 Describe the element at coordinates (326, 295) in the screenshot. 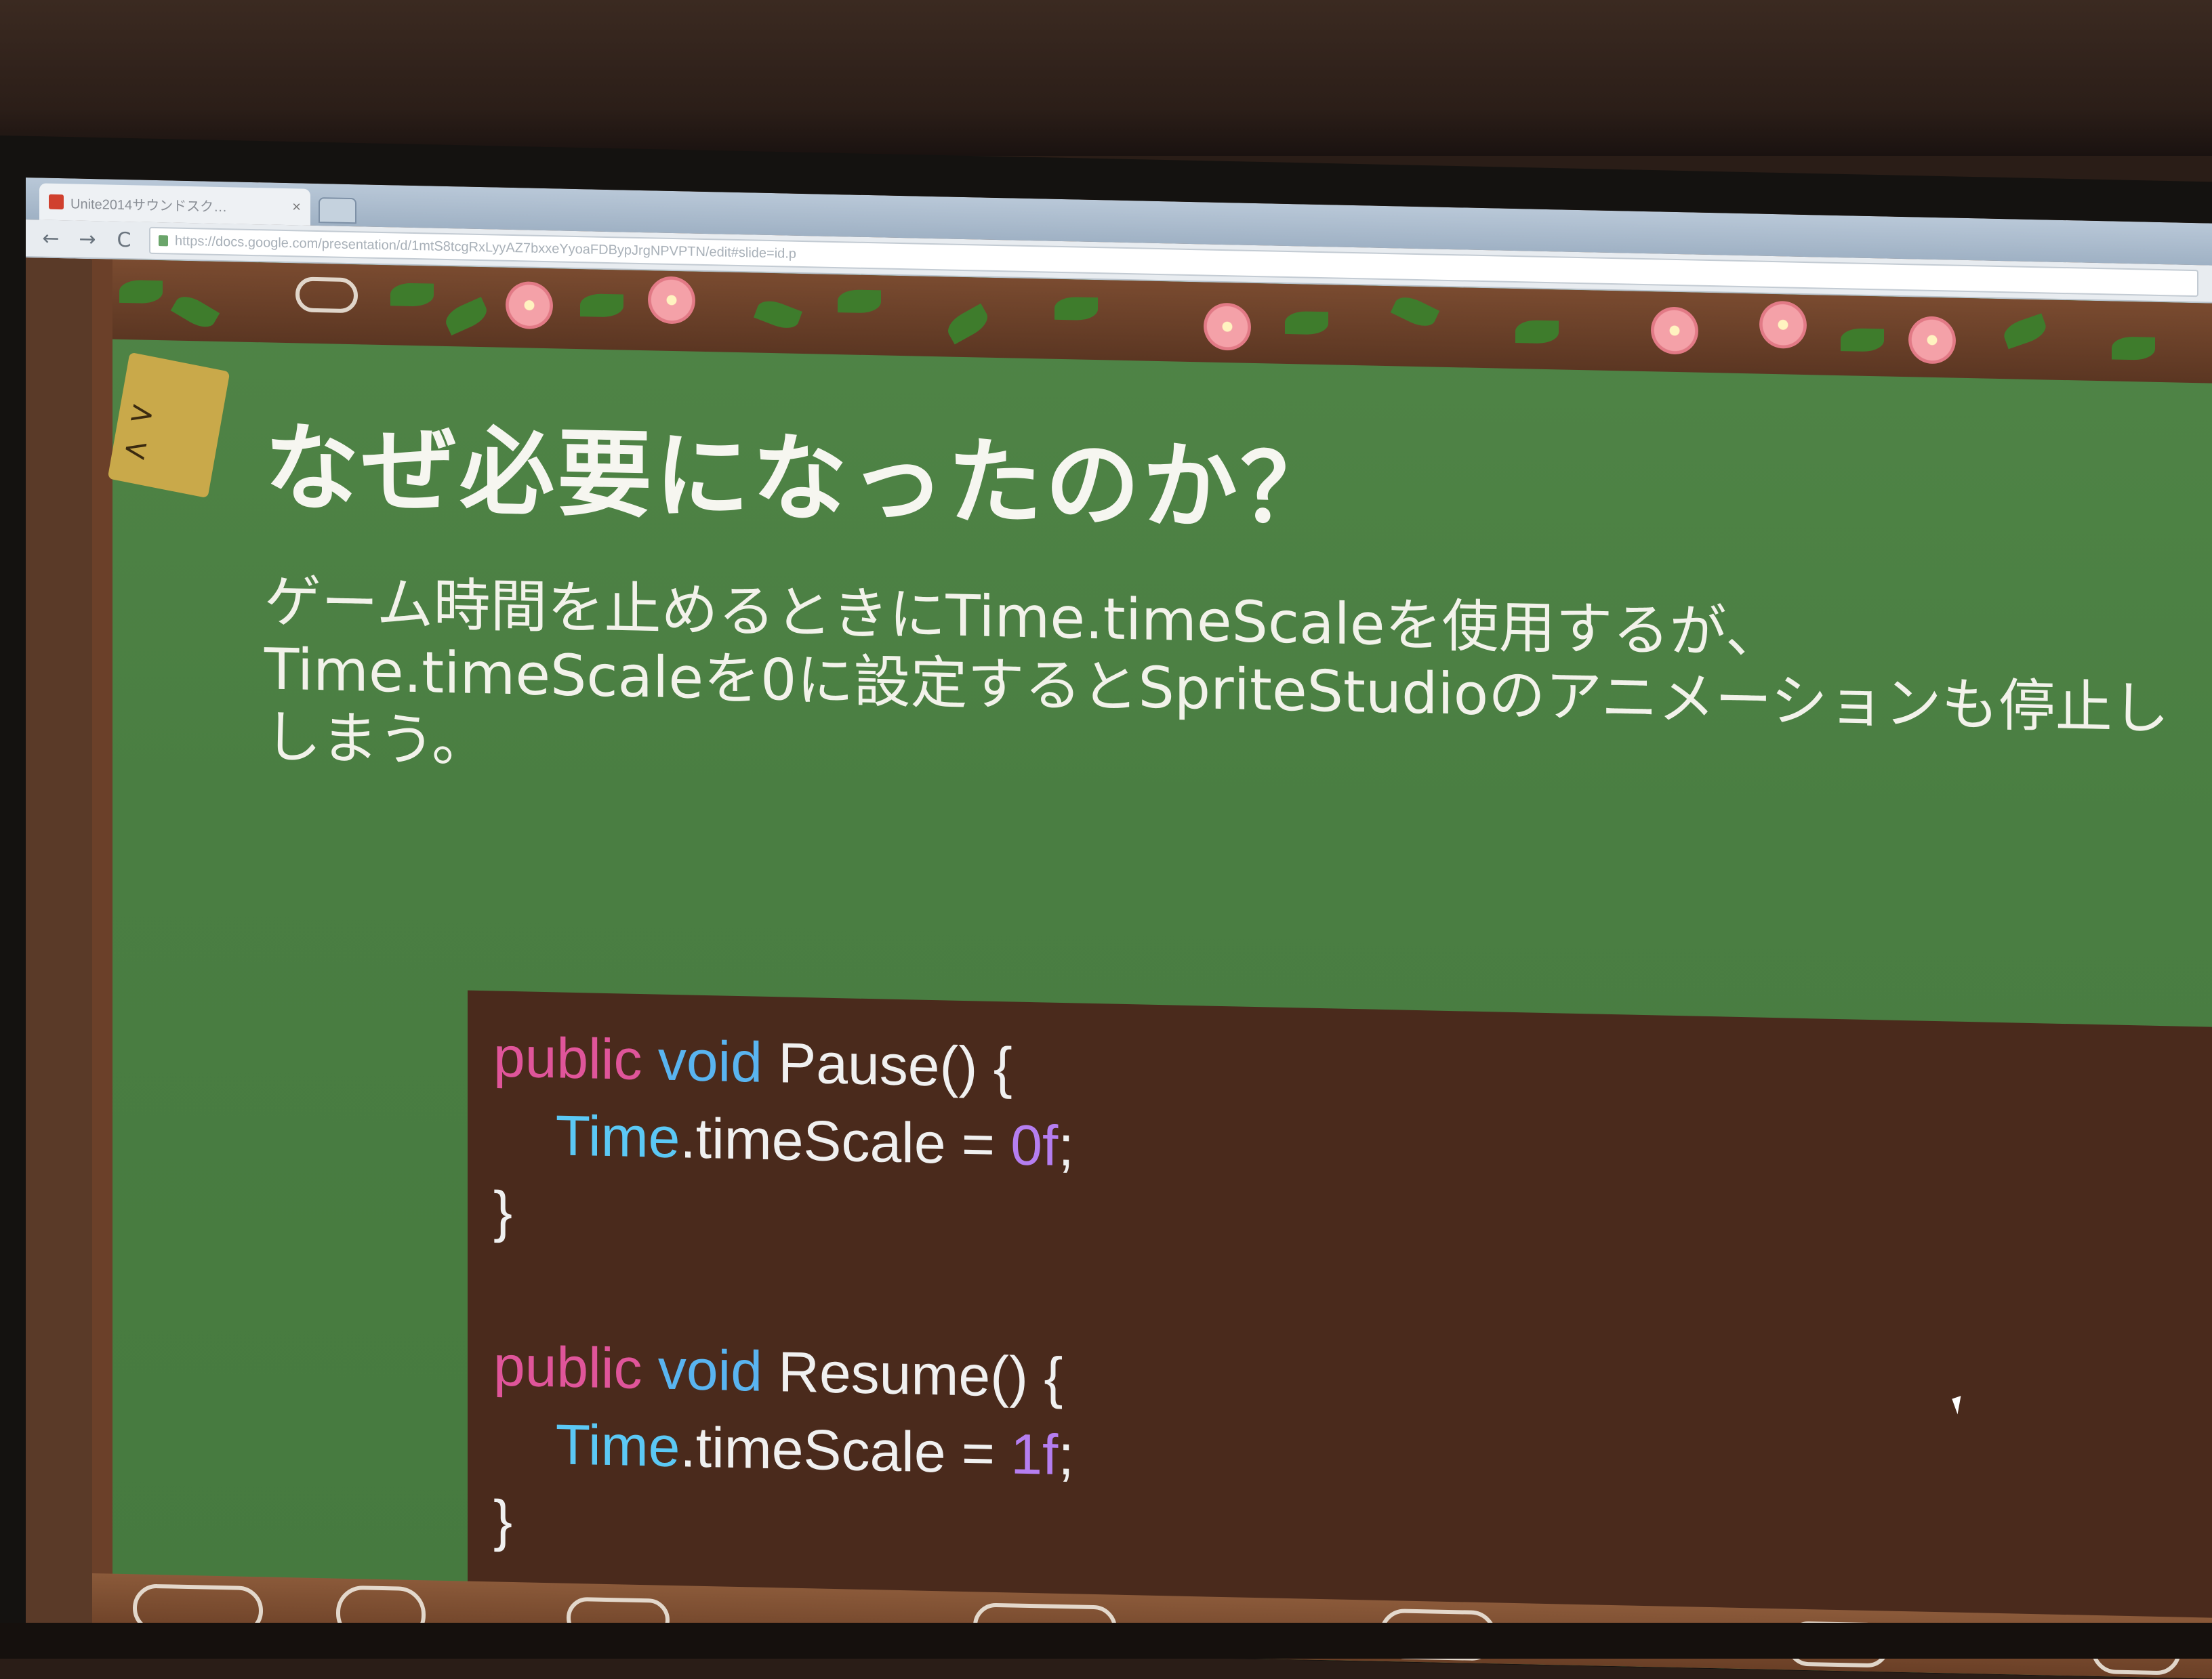

I see `chalk-doodle` at that location.